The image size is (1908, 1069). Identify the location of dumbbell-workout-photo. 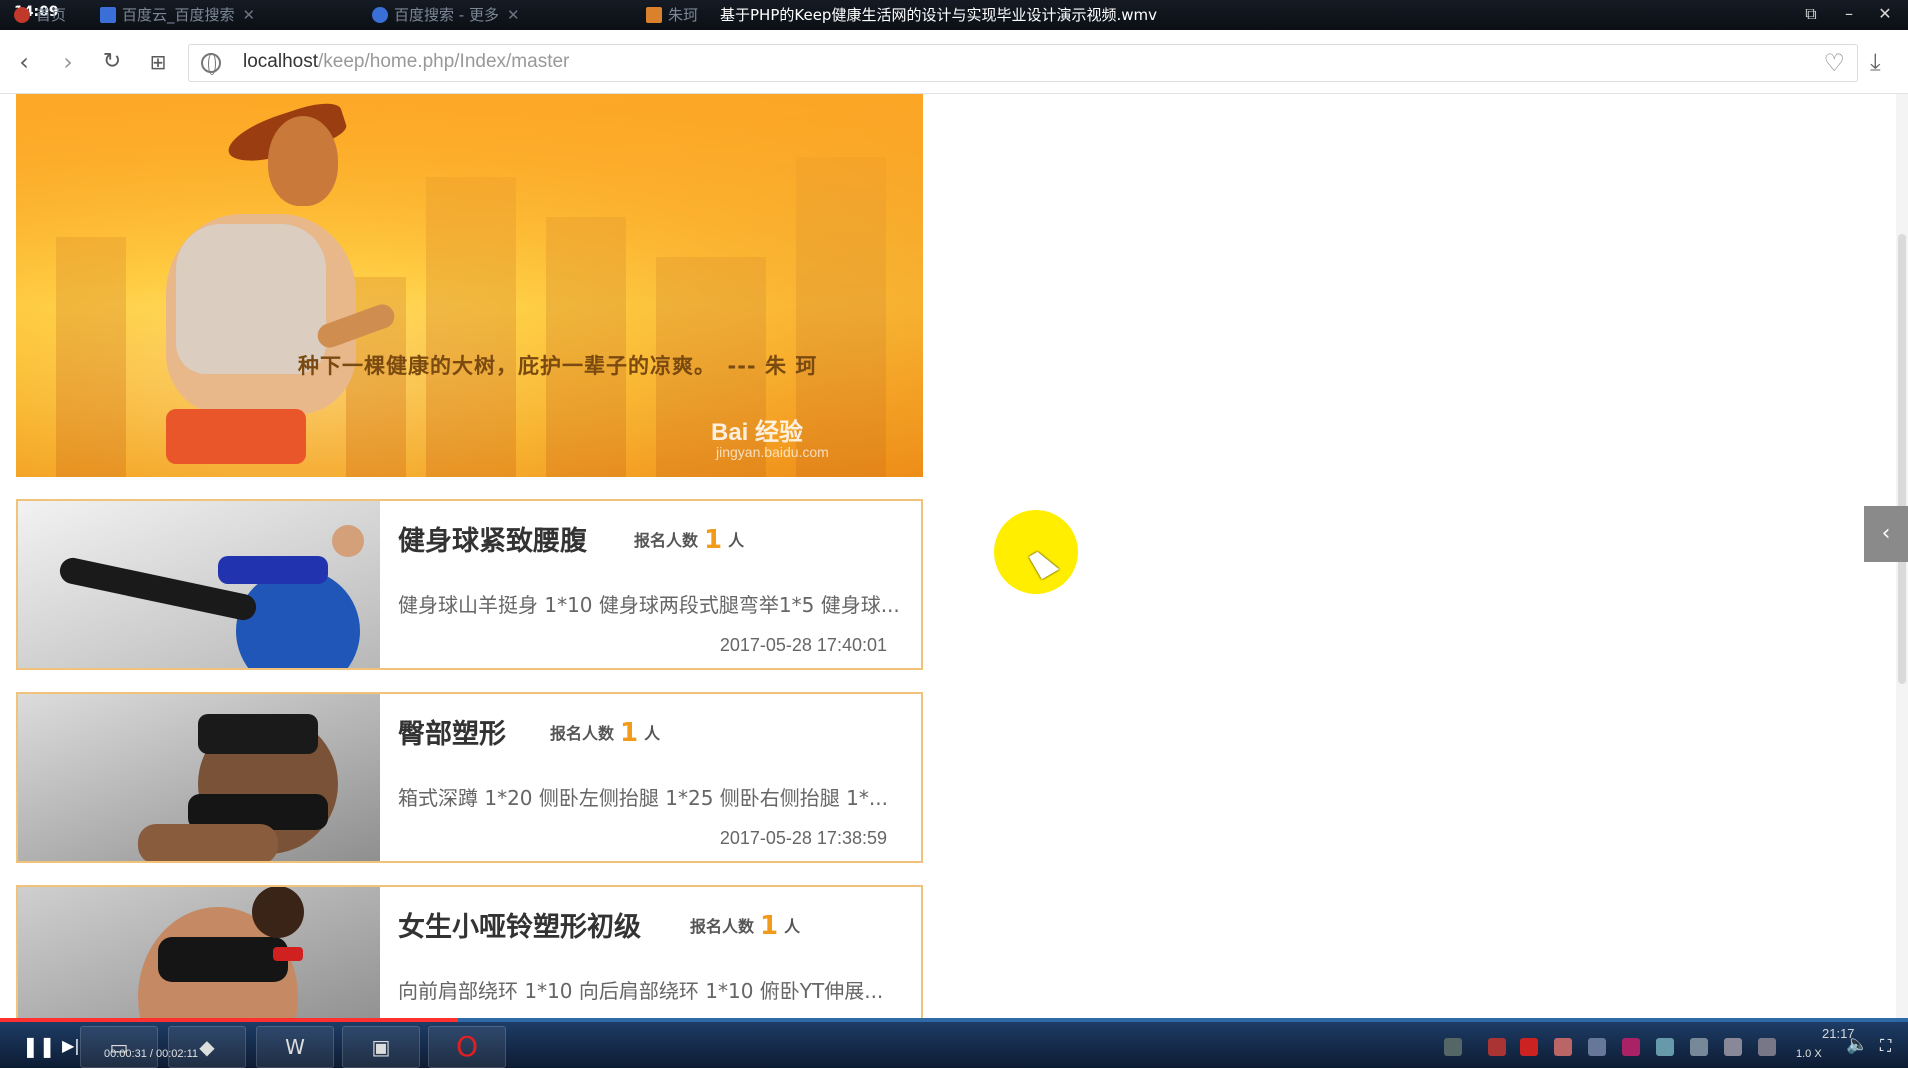
(221, 952).